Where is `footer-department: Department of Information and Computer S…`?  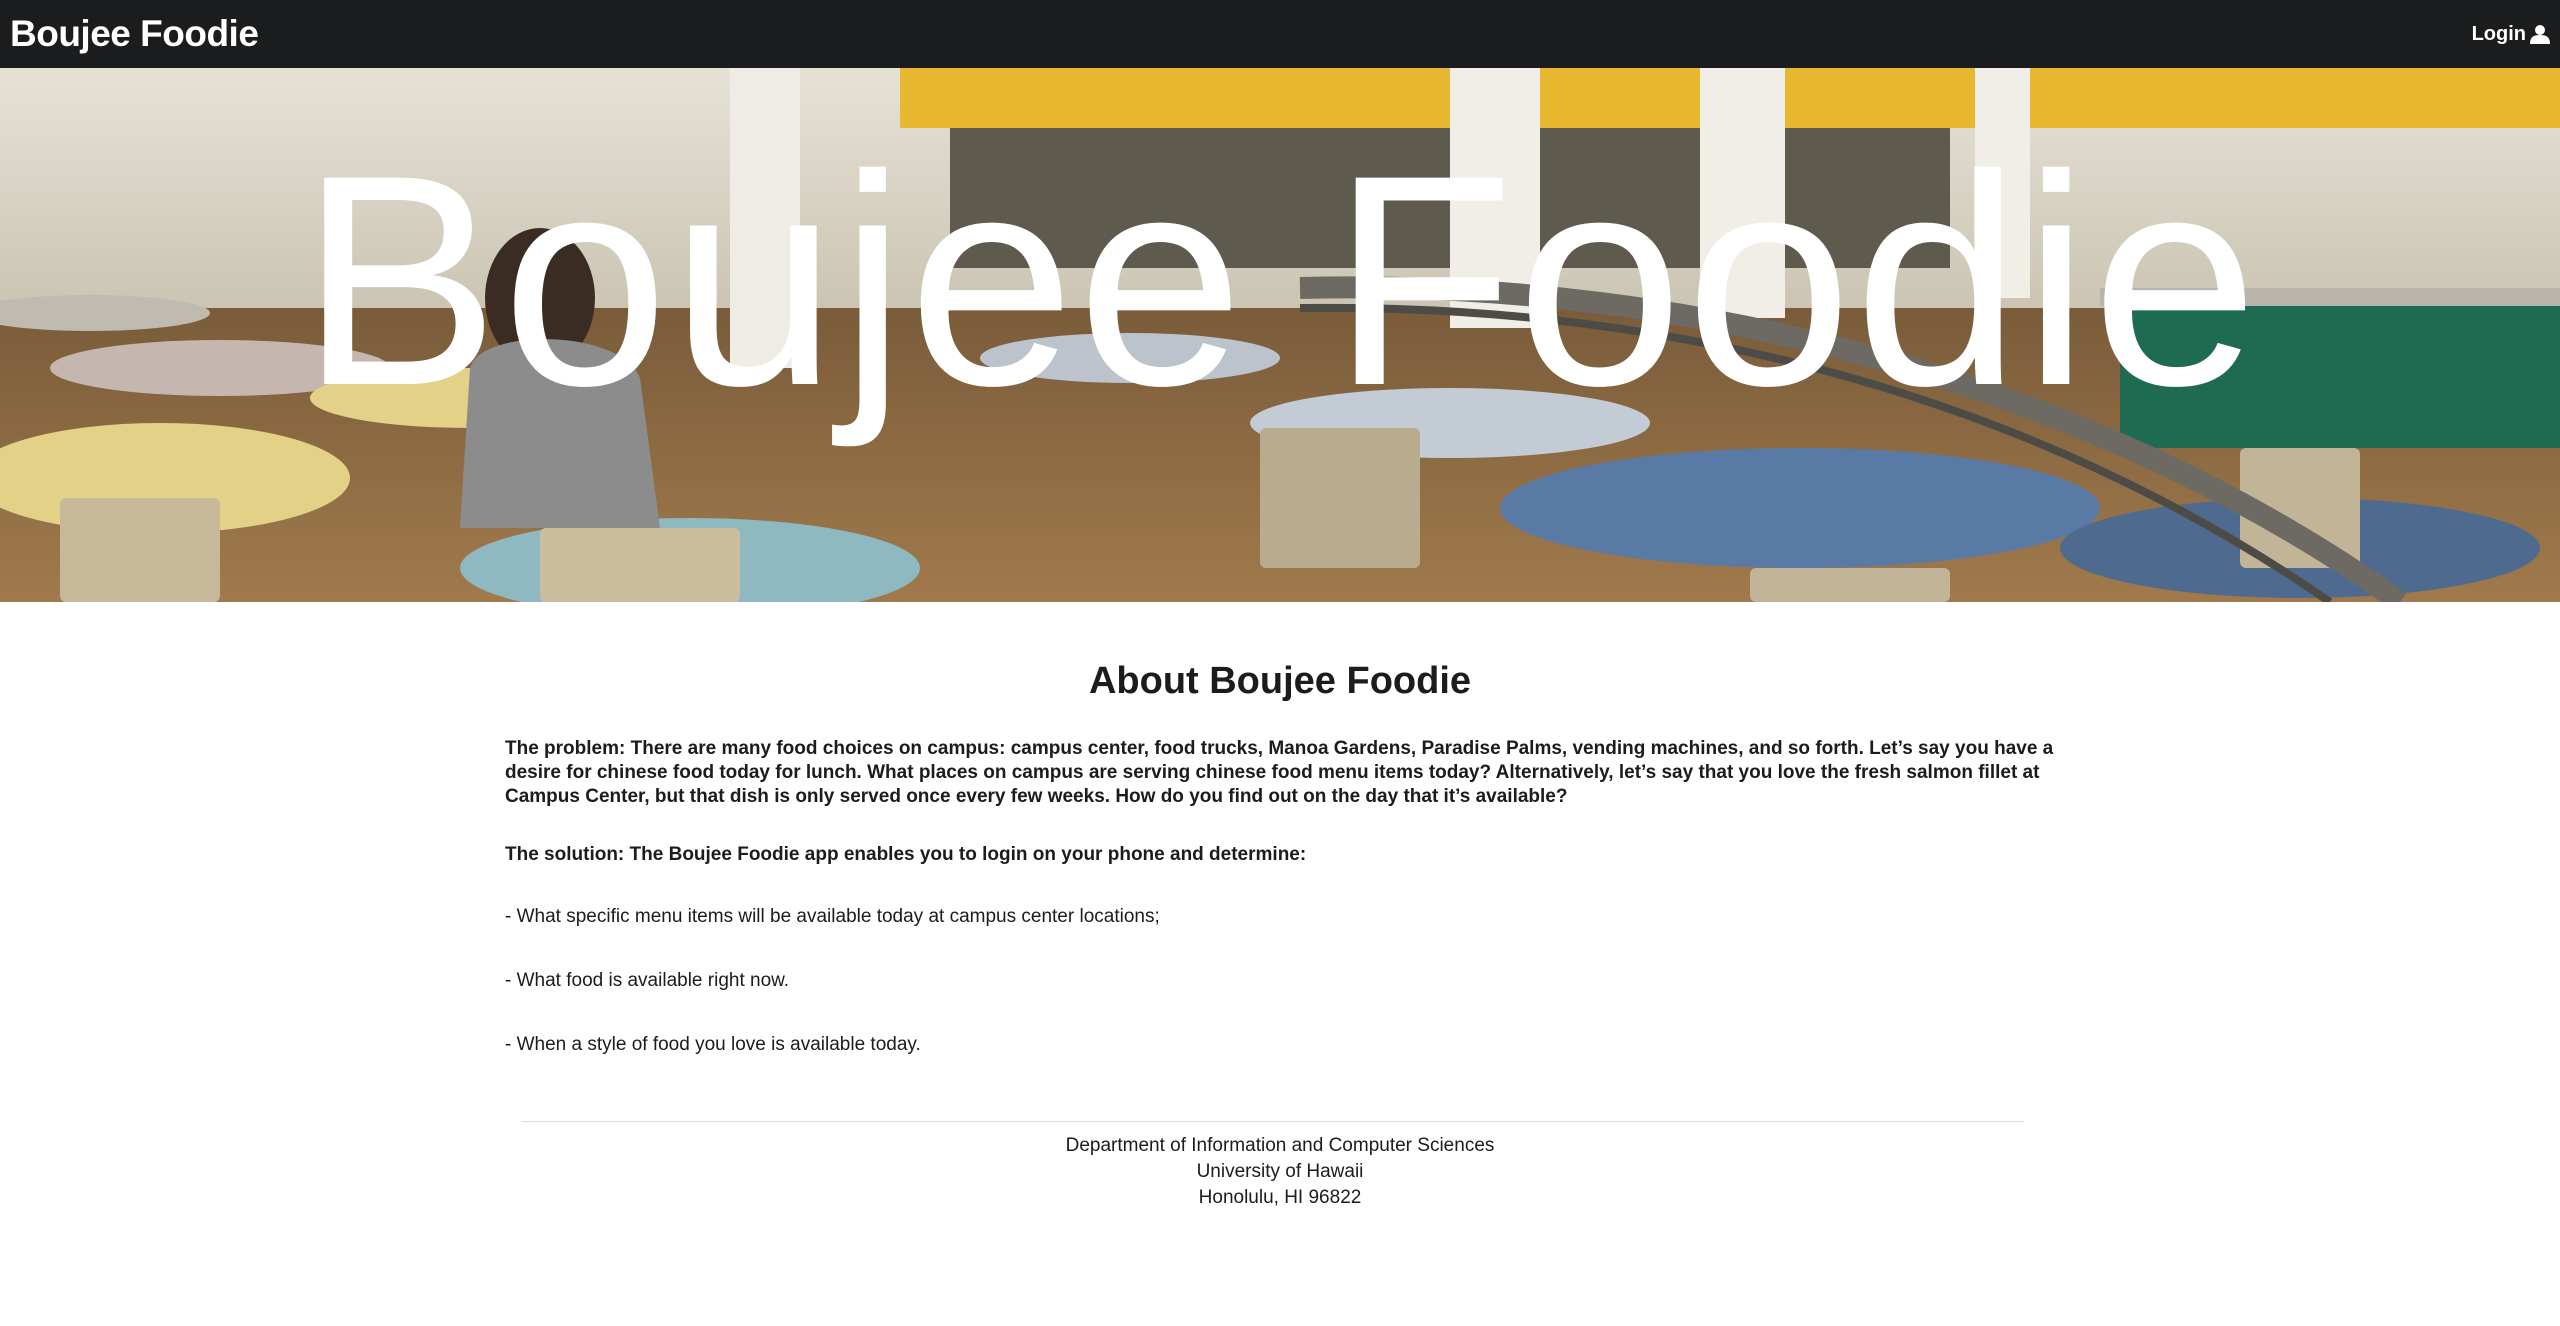 footer-department: Department of Information and Computer S… is located at coordinates (1280, 1145).